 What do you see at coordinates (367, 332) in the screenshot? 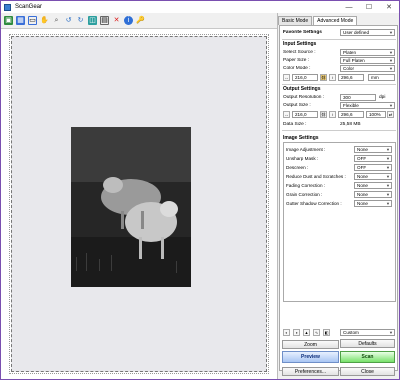
I see `tone-preset-select: Custom ▼` at bounding box center [367, 332].